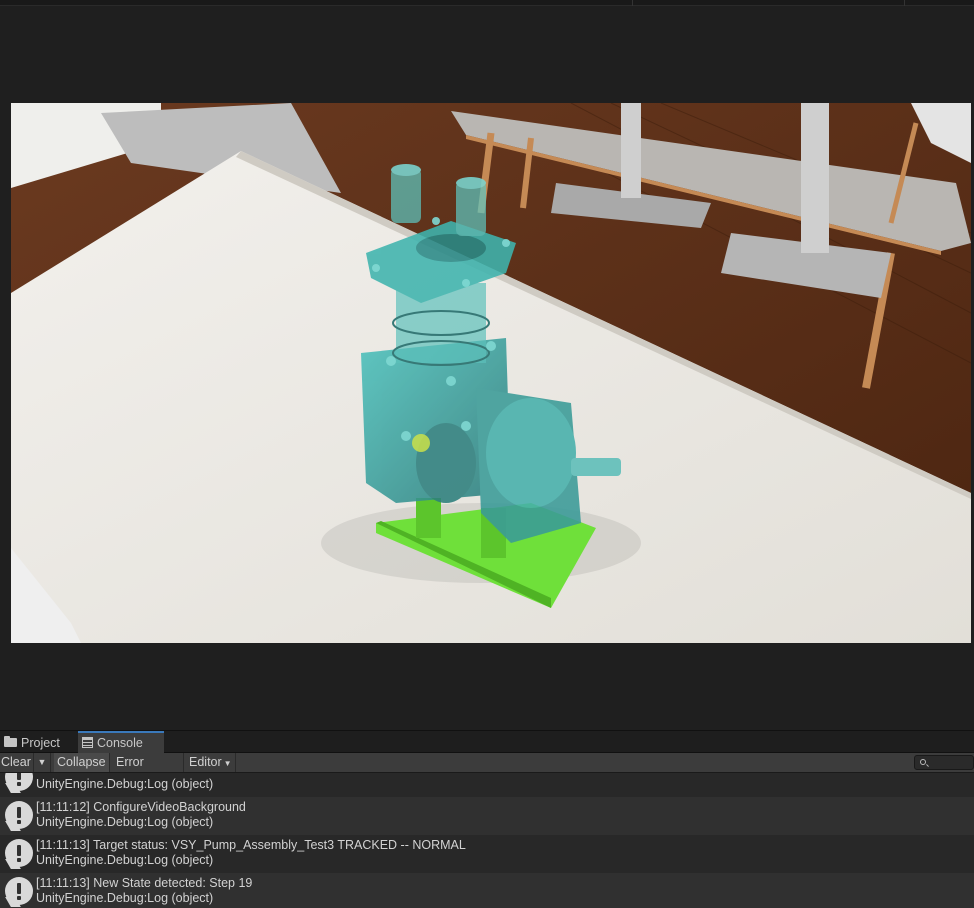 The image size is (974, 908). I want to click on log-message: [11:11:12] ConfigureVideoBackground, so click(141, 807).